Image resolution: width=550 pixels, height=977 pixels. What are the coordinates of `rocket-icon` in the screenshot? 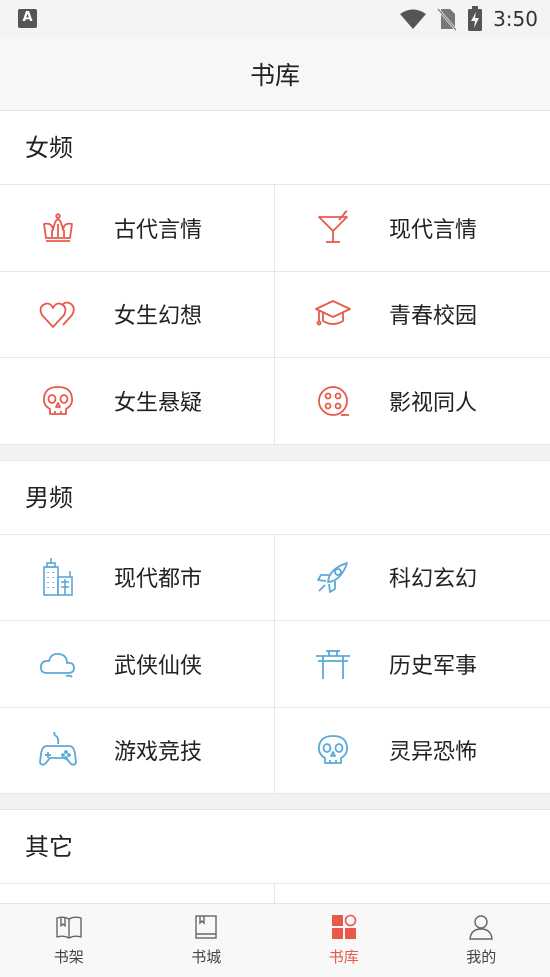 It's located at (333, 577).